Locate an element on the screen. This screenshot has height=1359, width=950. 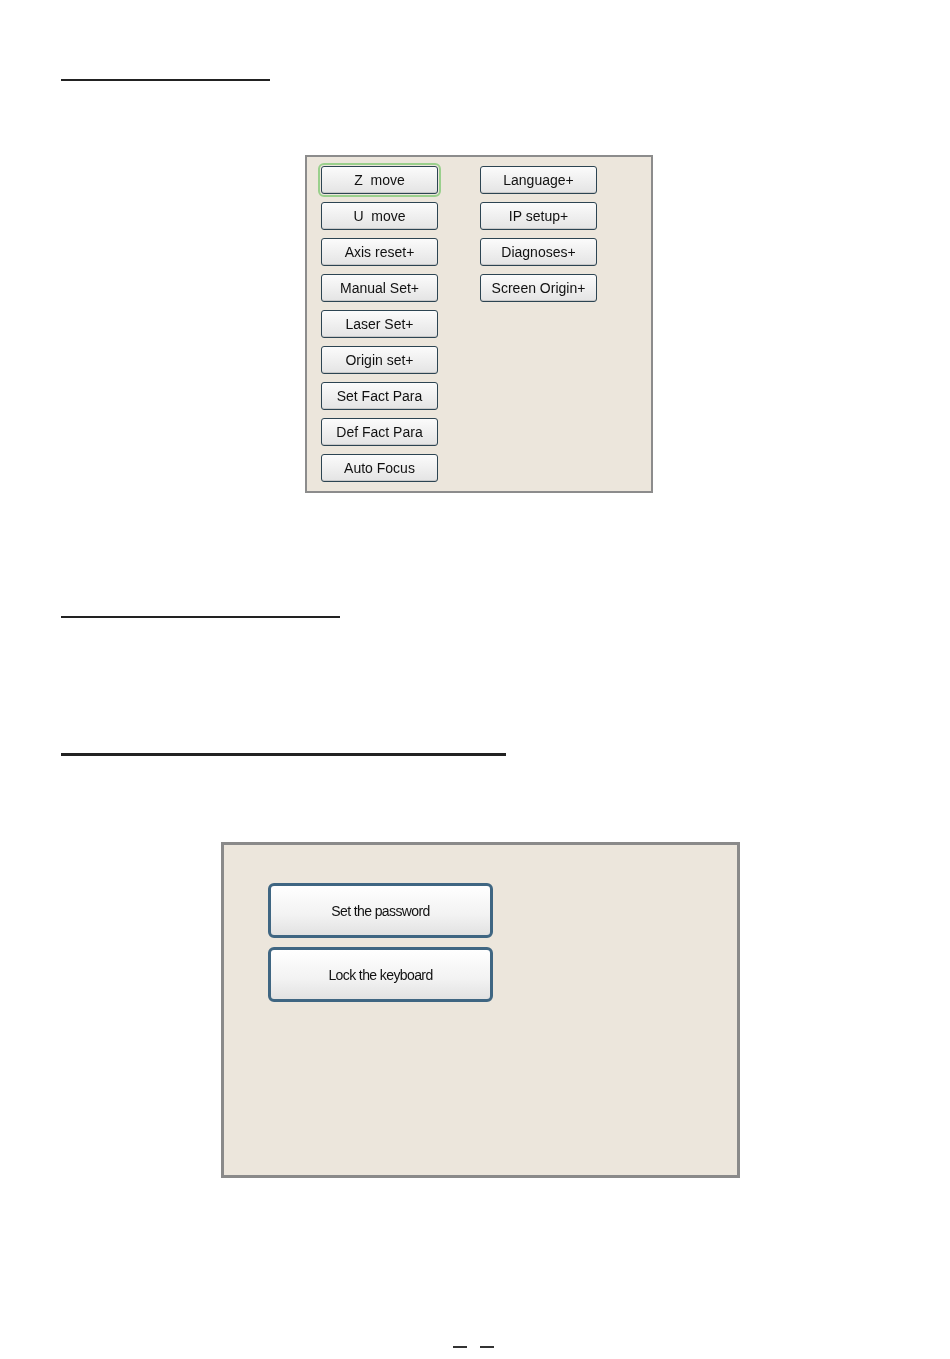
menu-button: Auto Focus is located at coordinates (379, 468).